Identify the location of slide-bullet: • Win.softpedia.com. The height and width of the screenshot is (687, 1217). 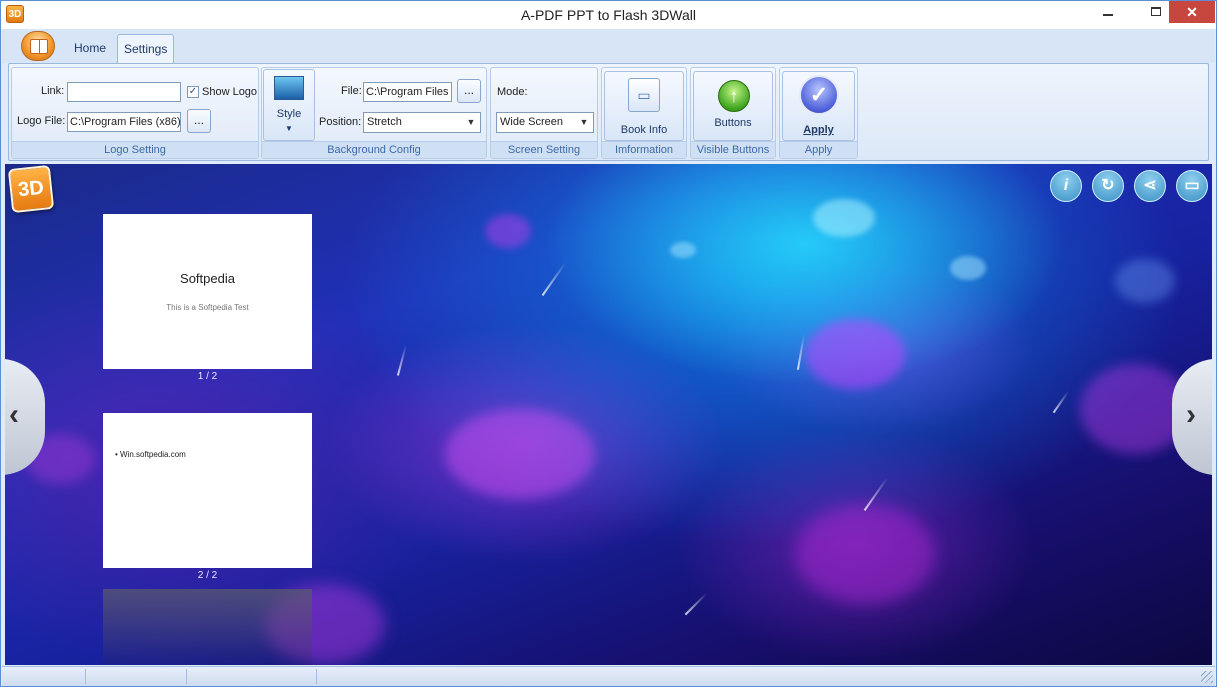
(150, 454).